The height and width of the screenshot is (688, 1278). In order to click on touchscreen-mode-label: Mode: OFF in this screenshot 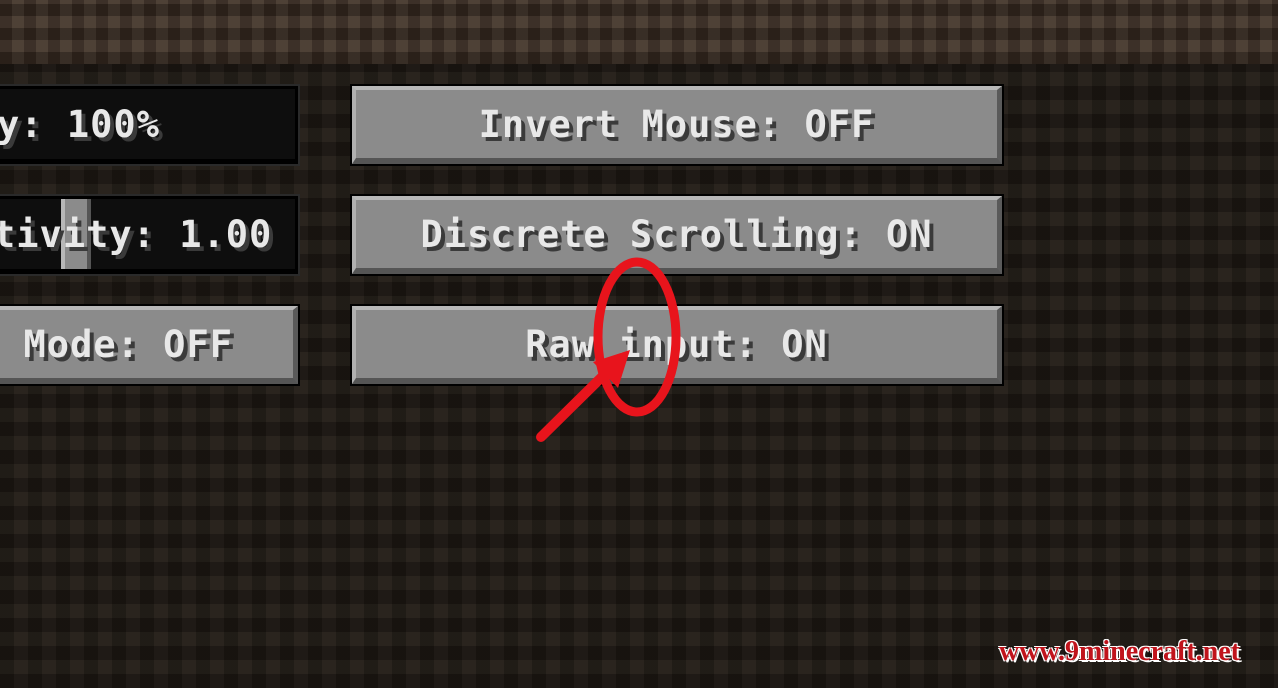, I will do `click(128, 344)`.